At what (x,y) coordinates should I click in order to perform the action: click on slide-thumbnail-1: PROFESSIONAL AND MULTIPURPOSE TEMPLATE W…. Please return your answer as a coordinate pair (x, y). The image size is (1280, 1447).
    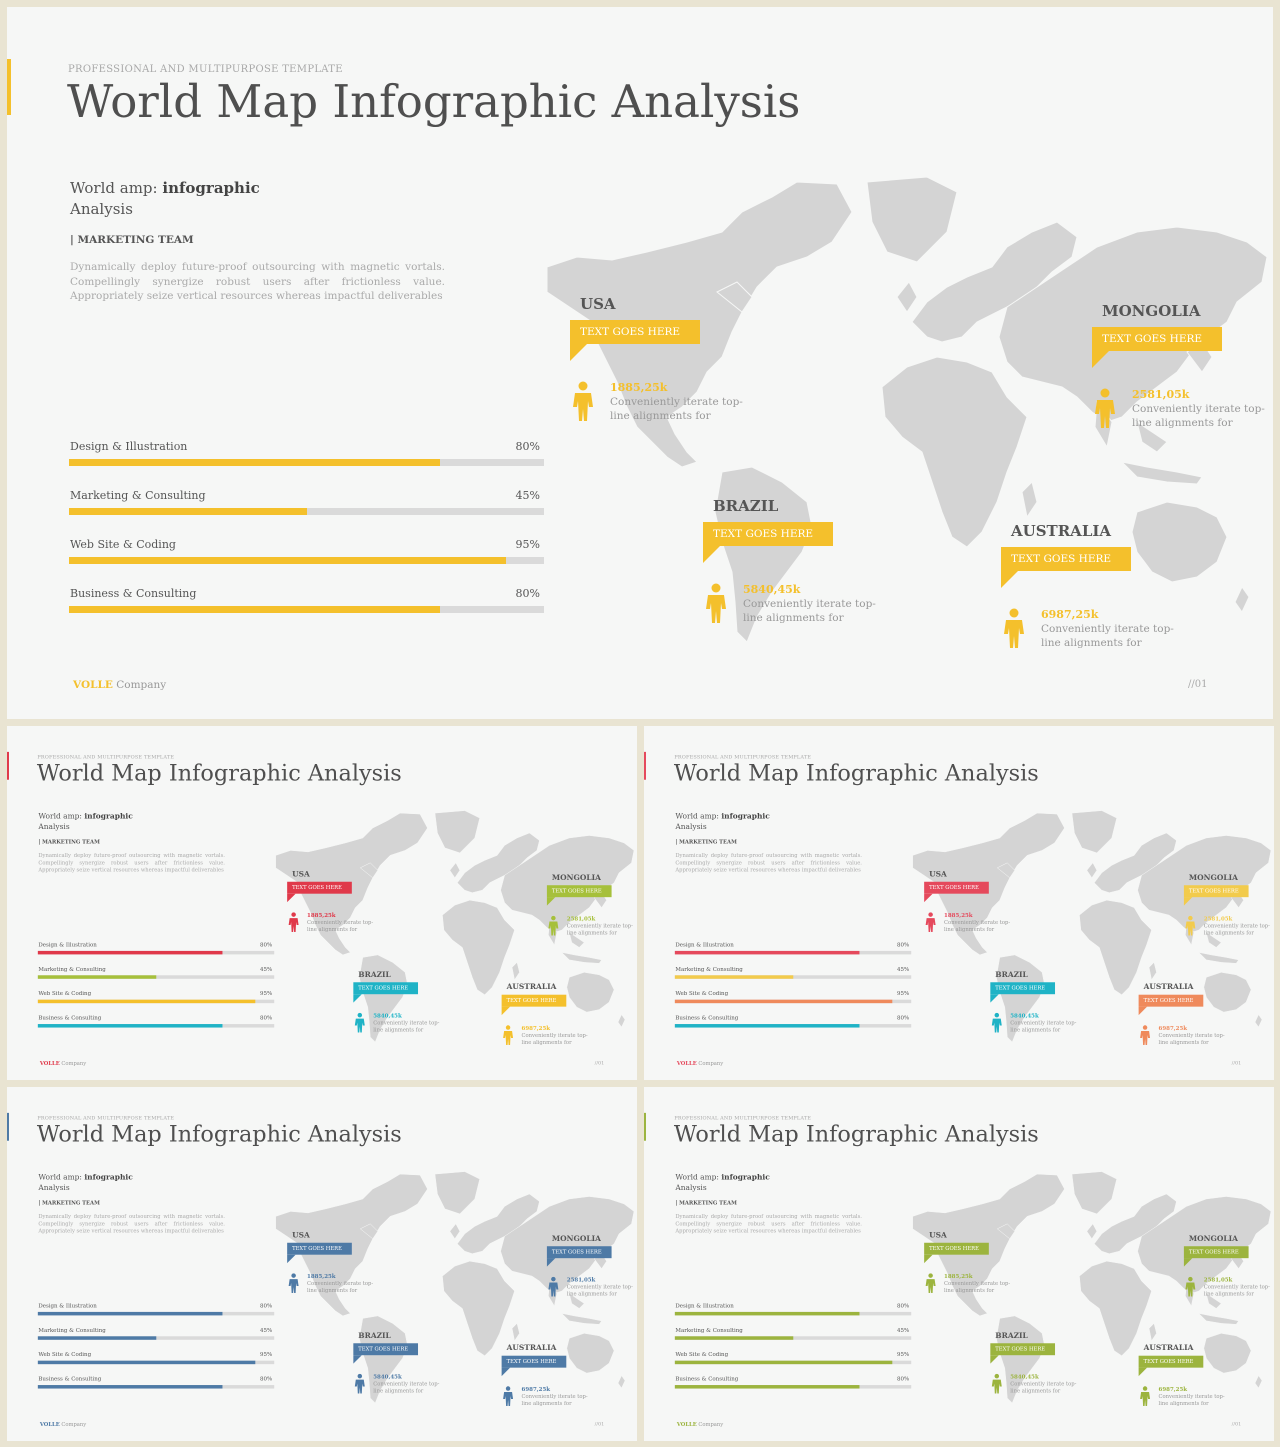
    Looking at the image, I should click on (322, 903).